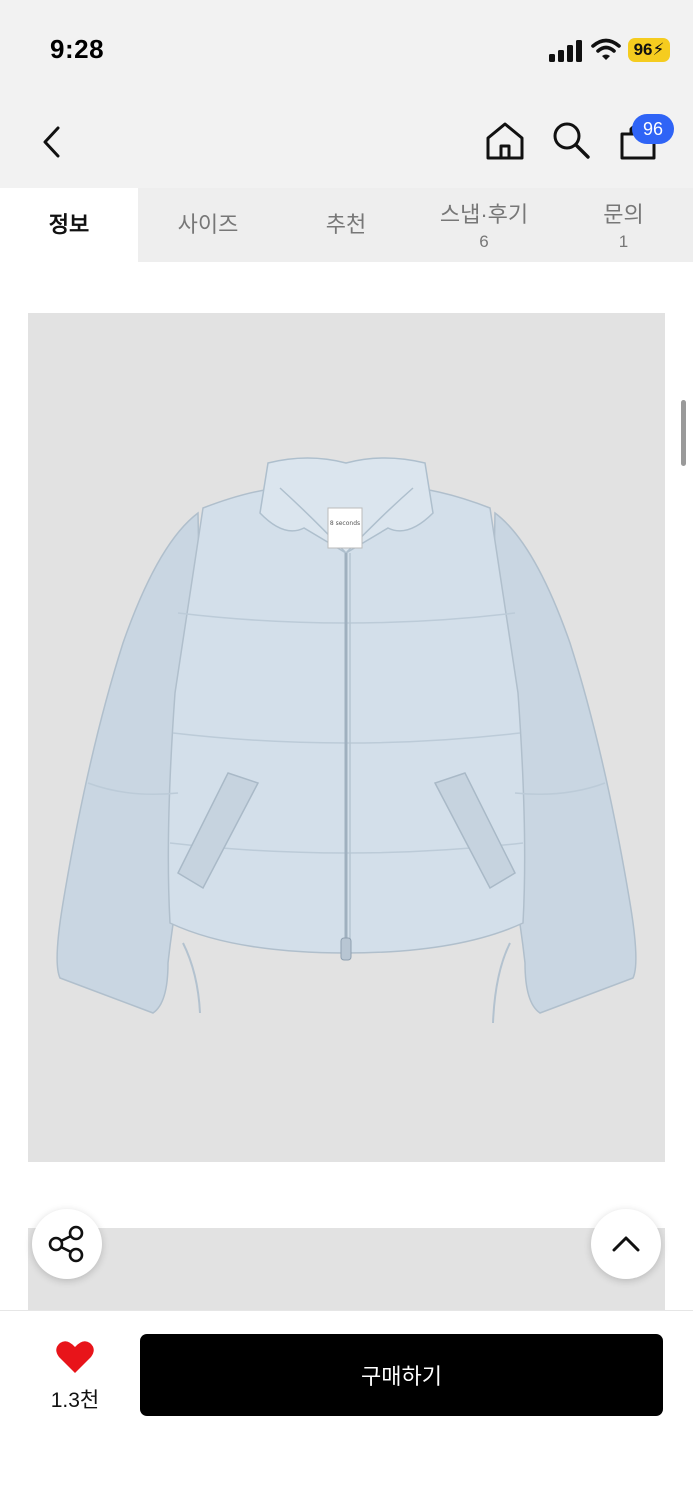  What do you see at coordinates (653, 129) in the screenshot?
I see `cart-count-badge: 96` at bounding box center [653, 129].